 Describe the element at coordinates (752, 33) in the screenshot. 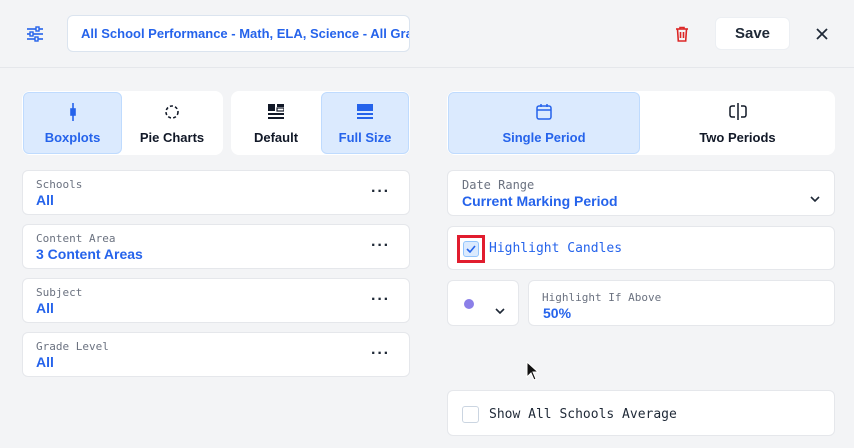

I see `save-button: Save` at that location.